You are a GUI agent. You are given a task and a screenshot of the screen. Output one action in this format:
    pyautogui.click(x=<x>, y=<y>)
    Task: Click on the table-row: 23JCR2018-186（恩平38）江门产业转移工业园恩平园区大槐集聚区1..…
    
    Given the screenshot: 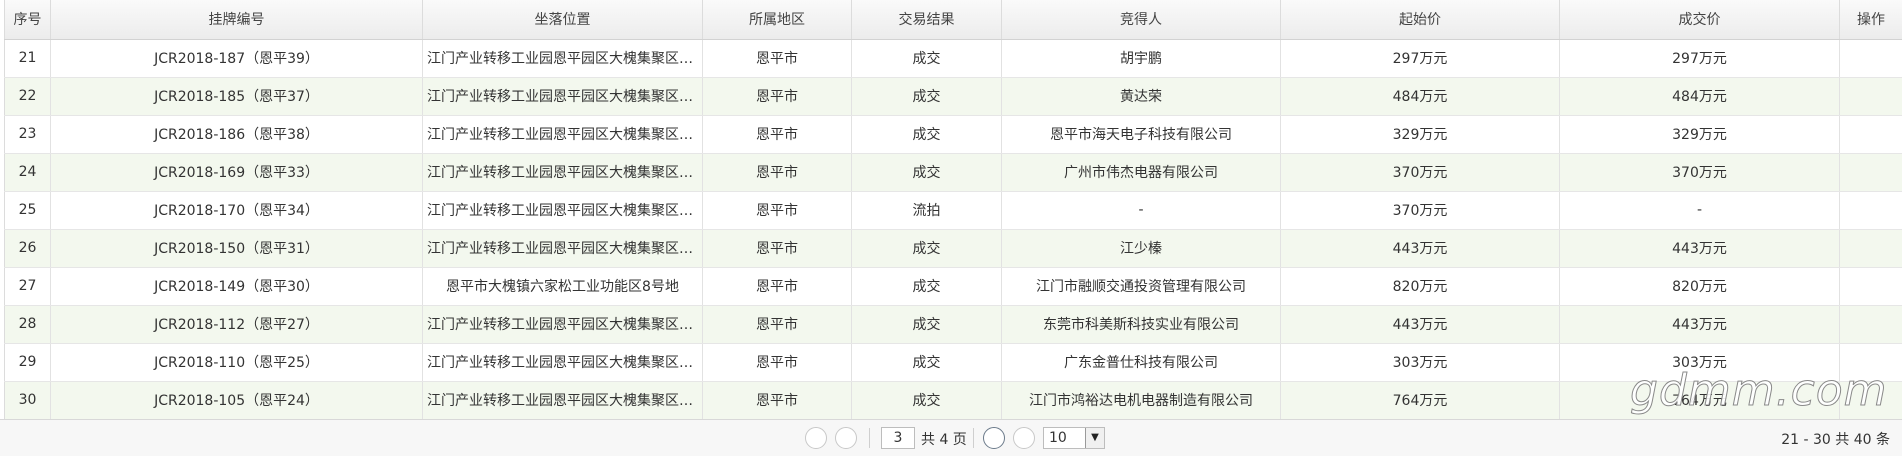 What is the action you would take?
    pyautogui.click(x=953, y=134)
    